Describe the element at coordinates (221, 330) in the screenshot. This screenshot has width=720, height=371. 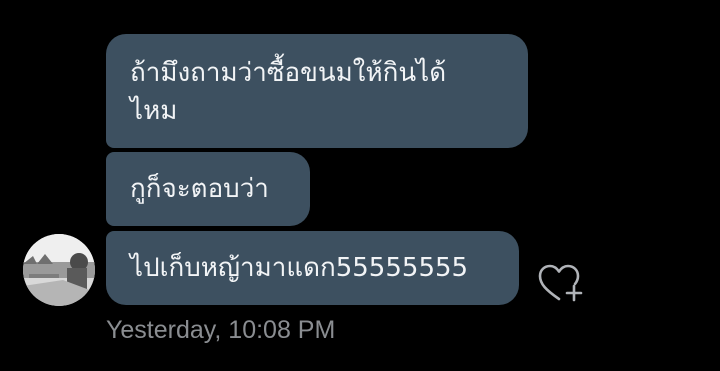
I see `message-timestamp: Yesterday, 10:08 PM` at that location.